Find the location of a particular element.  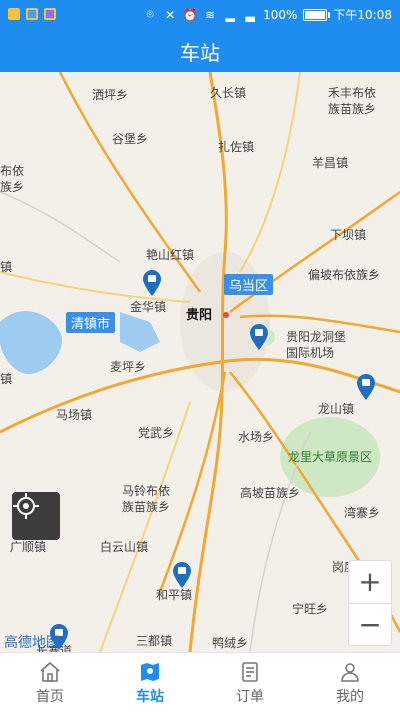

tab-home: 首页 is located at coordinates (50, 682).